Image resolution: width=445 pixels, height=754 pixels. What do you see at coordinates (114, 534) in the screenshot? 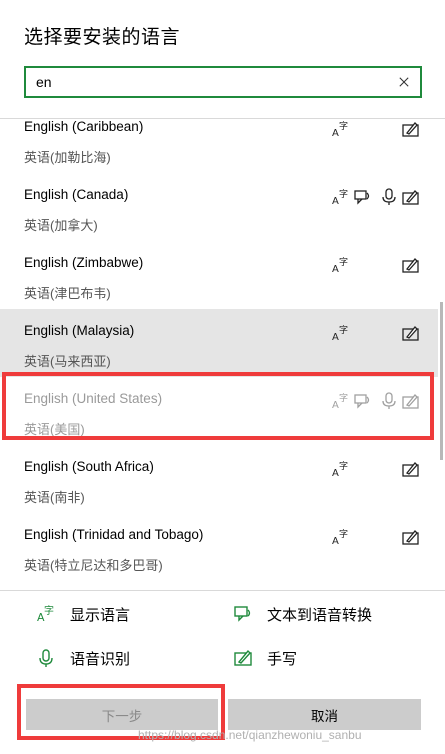
I see `language-name: English (Trinidad and Tobago)` at bounding box center [114, 534].